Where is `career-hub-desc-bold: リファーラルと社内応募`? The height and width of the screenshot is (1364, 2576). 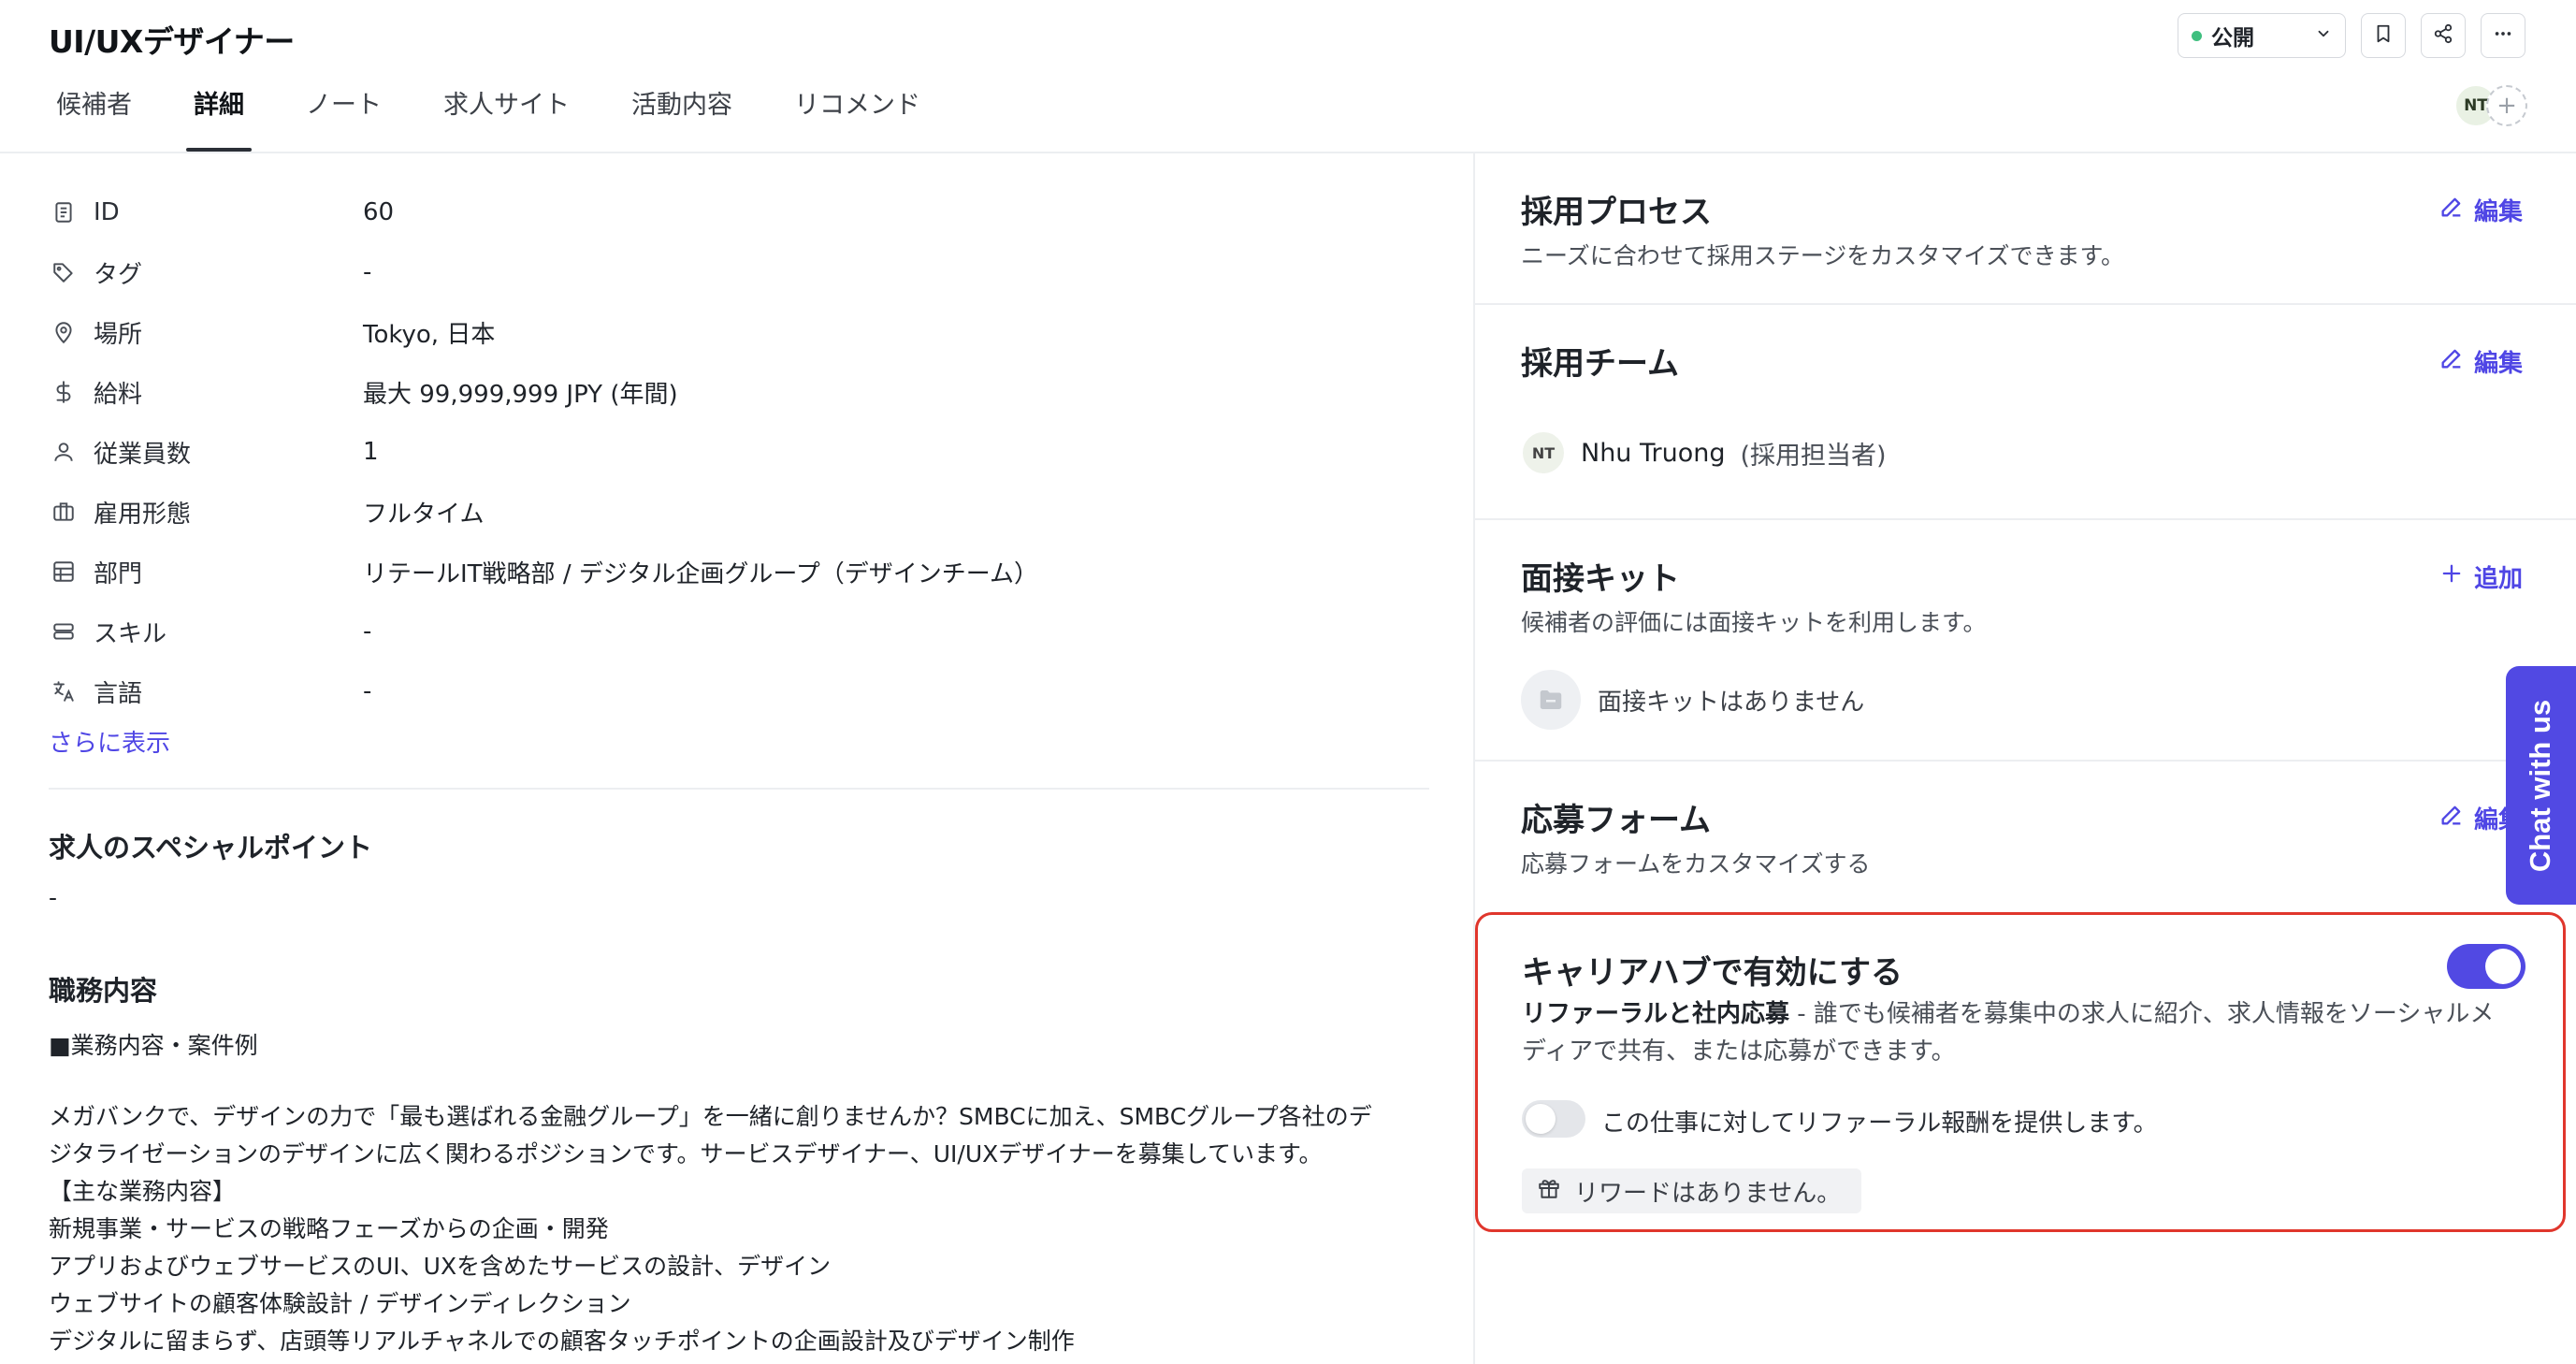 career-hub-desc-bold: リファーラルと社内応募 is located at coordinates (1656, 1014).